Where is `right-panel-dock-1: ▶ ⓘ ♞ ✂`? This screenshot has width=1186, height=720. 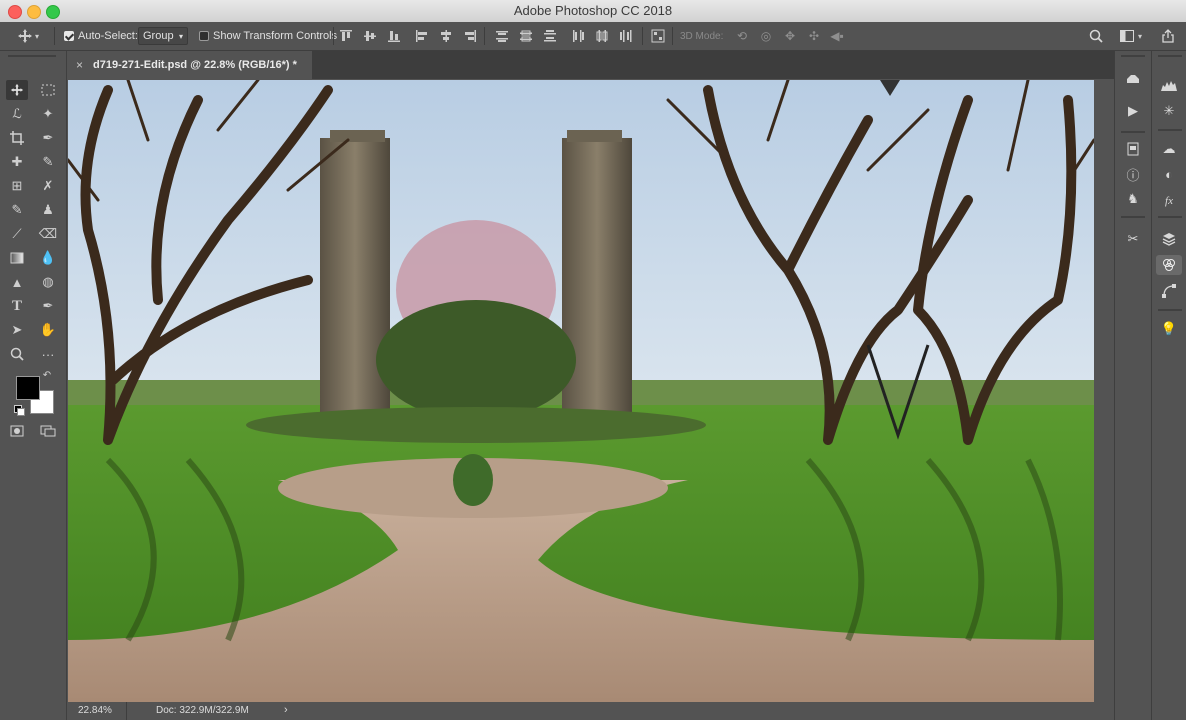 right-panel-dock-1: ▶ ⓘ ♞ ✂ is located at coordinates (1132, 385).